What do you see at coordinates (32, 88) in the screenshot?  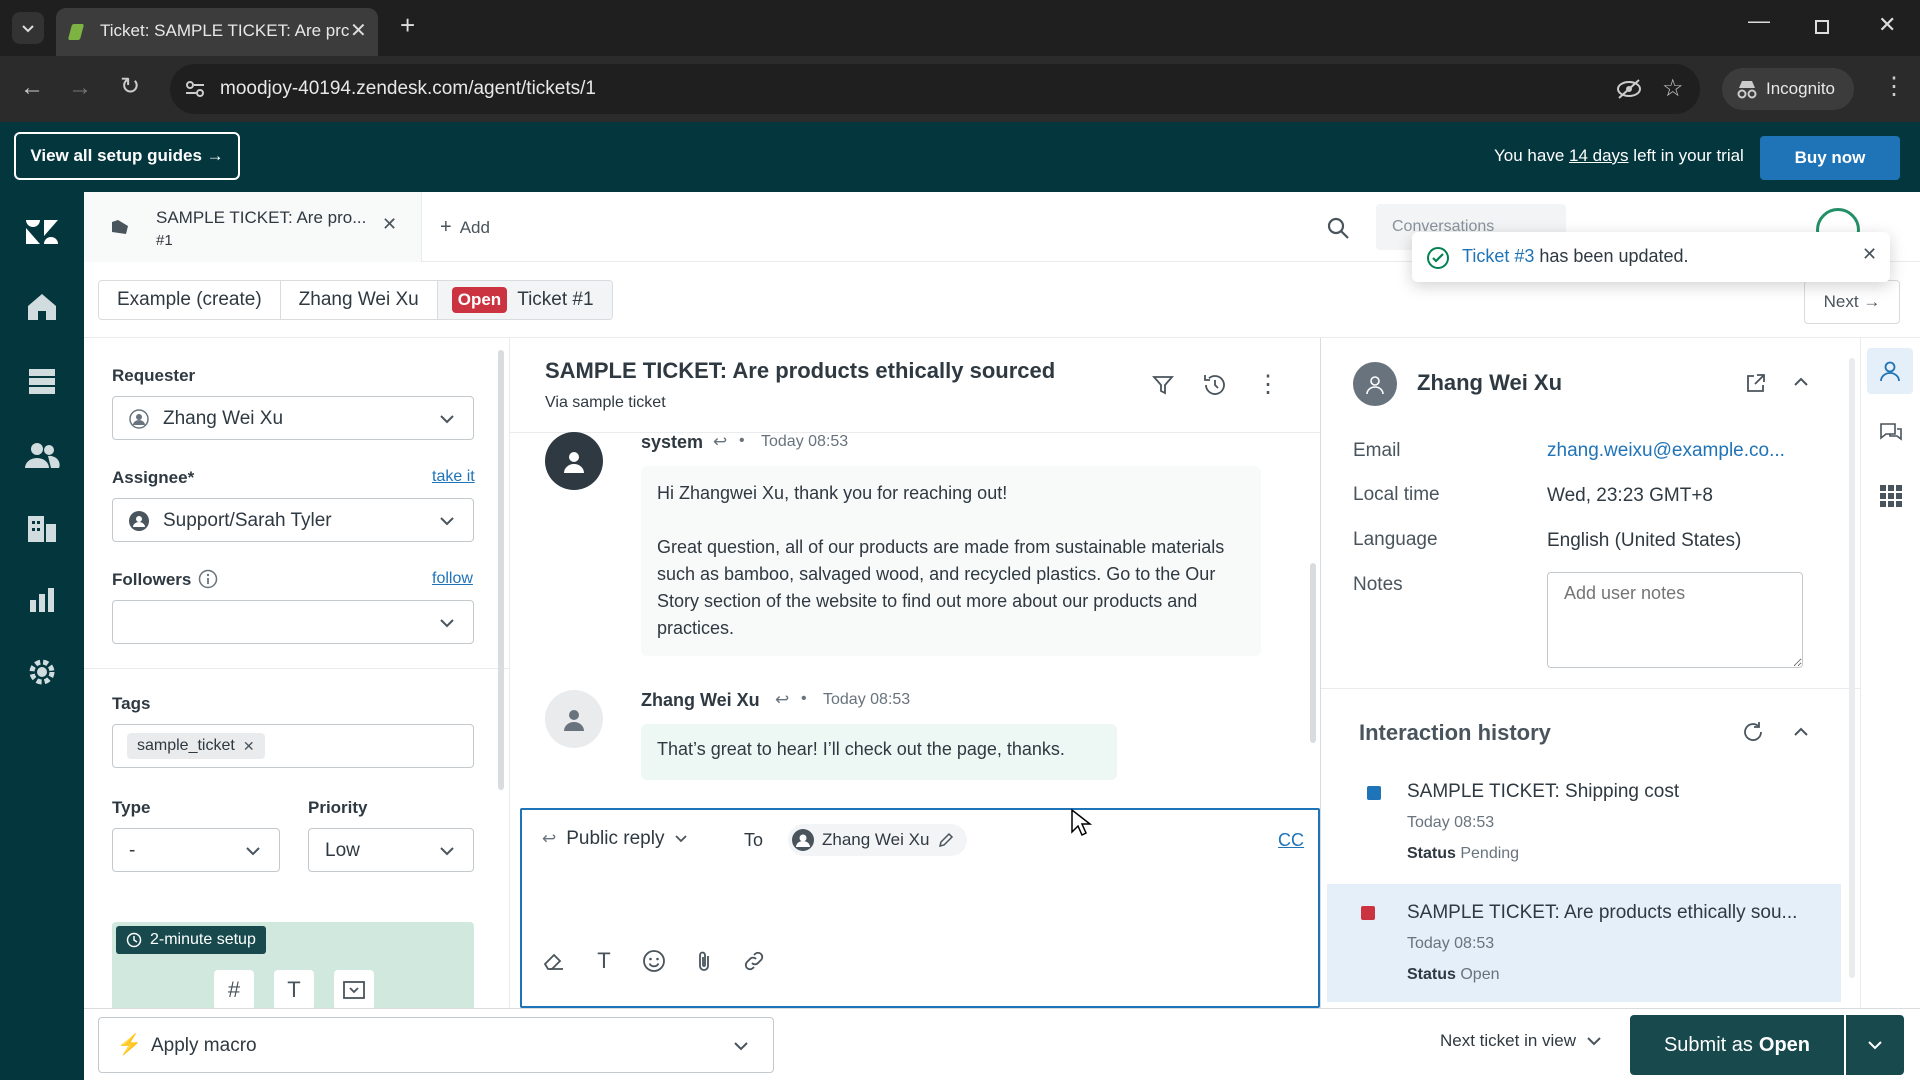 I see `back-icon: ←` at bounding box center [32, 88].